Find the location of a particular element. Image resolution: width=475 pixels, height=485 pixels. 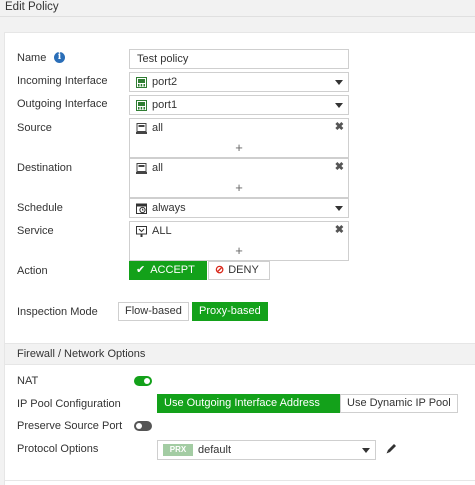

divider is located at coordinates (240, 480).